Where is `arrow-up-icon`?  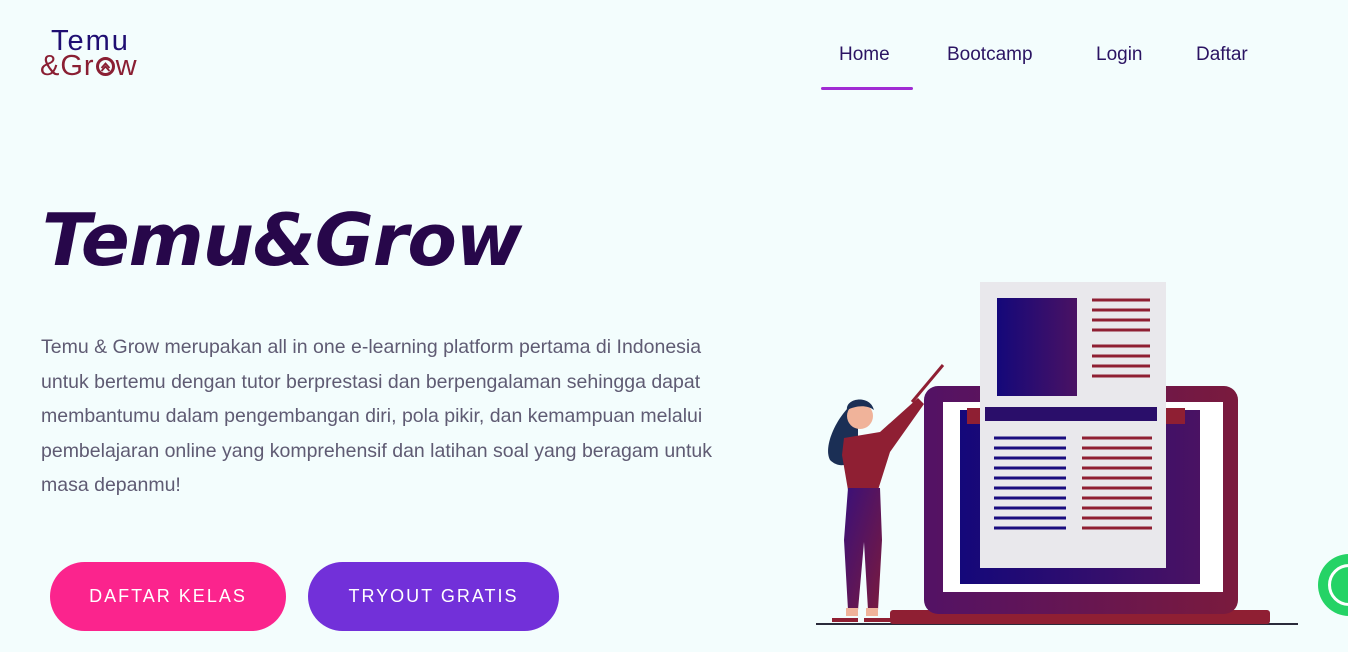 arrow-up-icon is located at coordinates (105, 66).